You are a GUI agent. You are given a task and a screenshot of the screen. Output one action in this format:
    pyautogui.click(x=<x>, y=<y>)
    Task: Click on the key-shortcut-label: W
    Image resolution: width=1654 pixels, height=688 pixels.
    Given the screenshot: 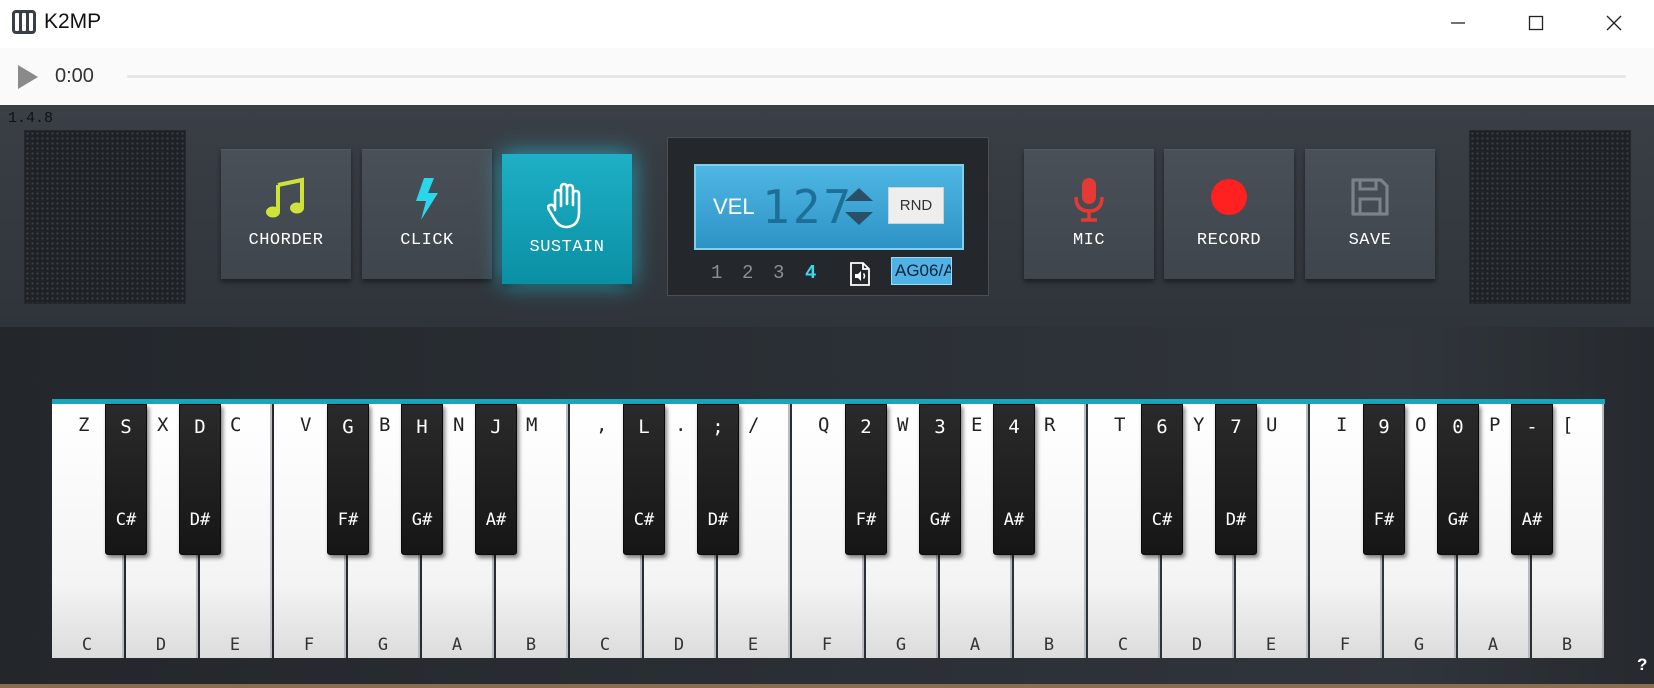 What is the action you would take?
    pyautogui.click(x=903, y=425)
    